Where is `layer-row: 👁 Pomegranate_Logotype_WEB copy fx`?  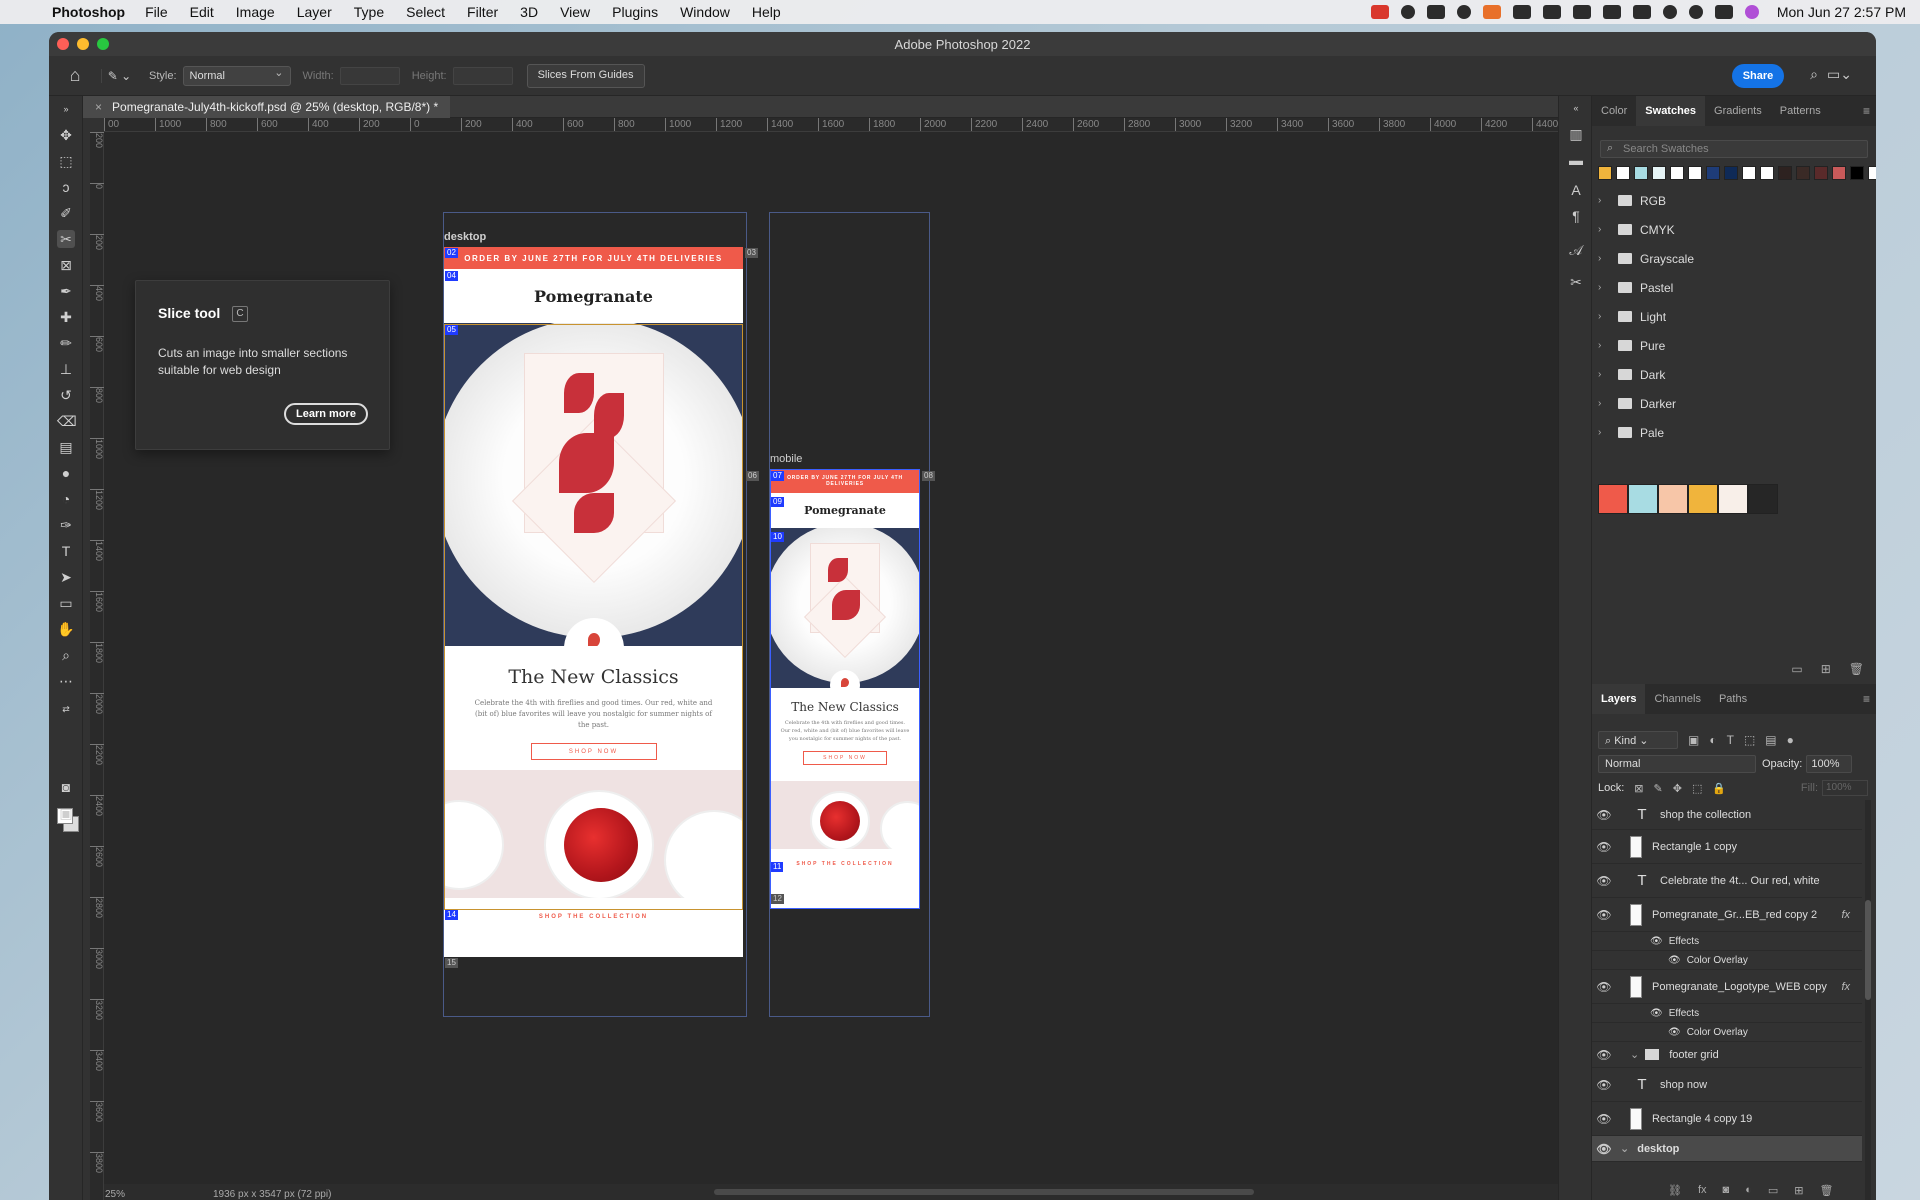
layer-row: 👁 Pomegranate_Logotype_WEB copy fx is located at coordinates (1727, 987).